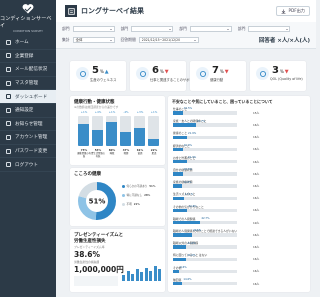 Image resolution: width=320 pixels, height=297 pixels. Describe the element at coordinates (28, 138) in the screenshot. I see `sidebar-item-7: アカウント管理` at that location.